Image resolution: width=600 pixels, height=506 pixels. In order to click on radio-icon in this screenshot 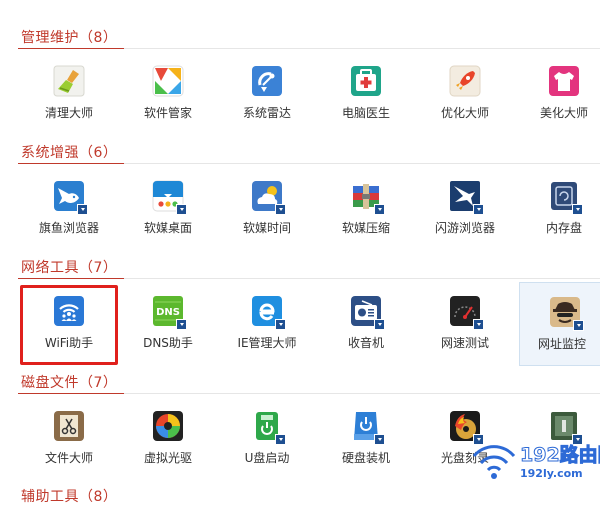, I will do `click(367, 312)`.